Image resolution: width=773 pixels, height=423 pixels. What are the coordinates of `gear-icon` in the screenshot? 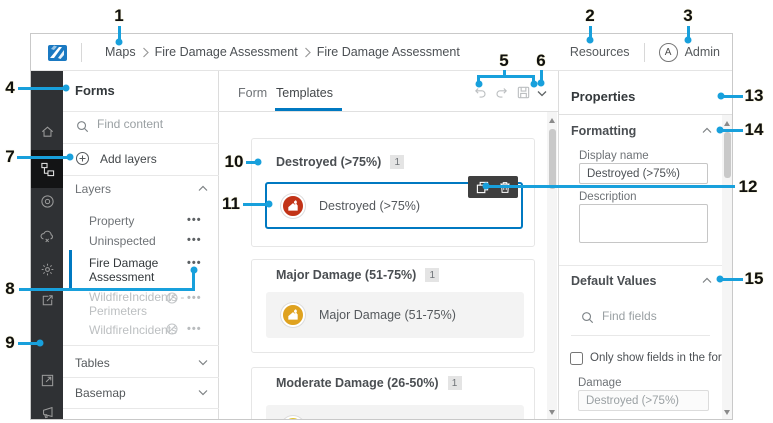 It's located at (47, 269).